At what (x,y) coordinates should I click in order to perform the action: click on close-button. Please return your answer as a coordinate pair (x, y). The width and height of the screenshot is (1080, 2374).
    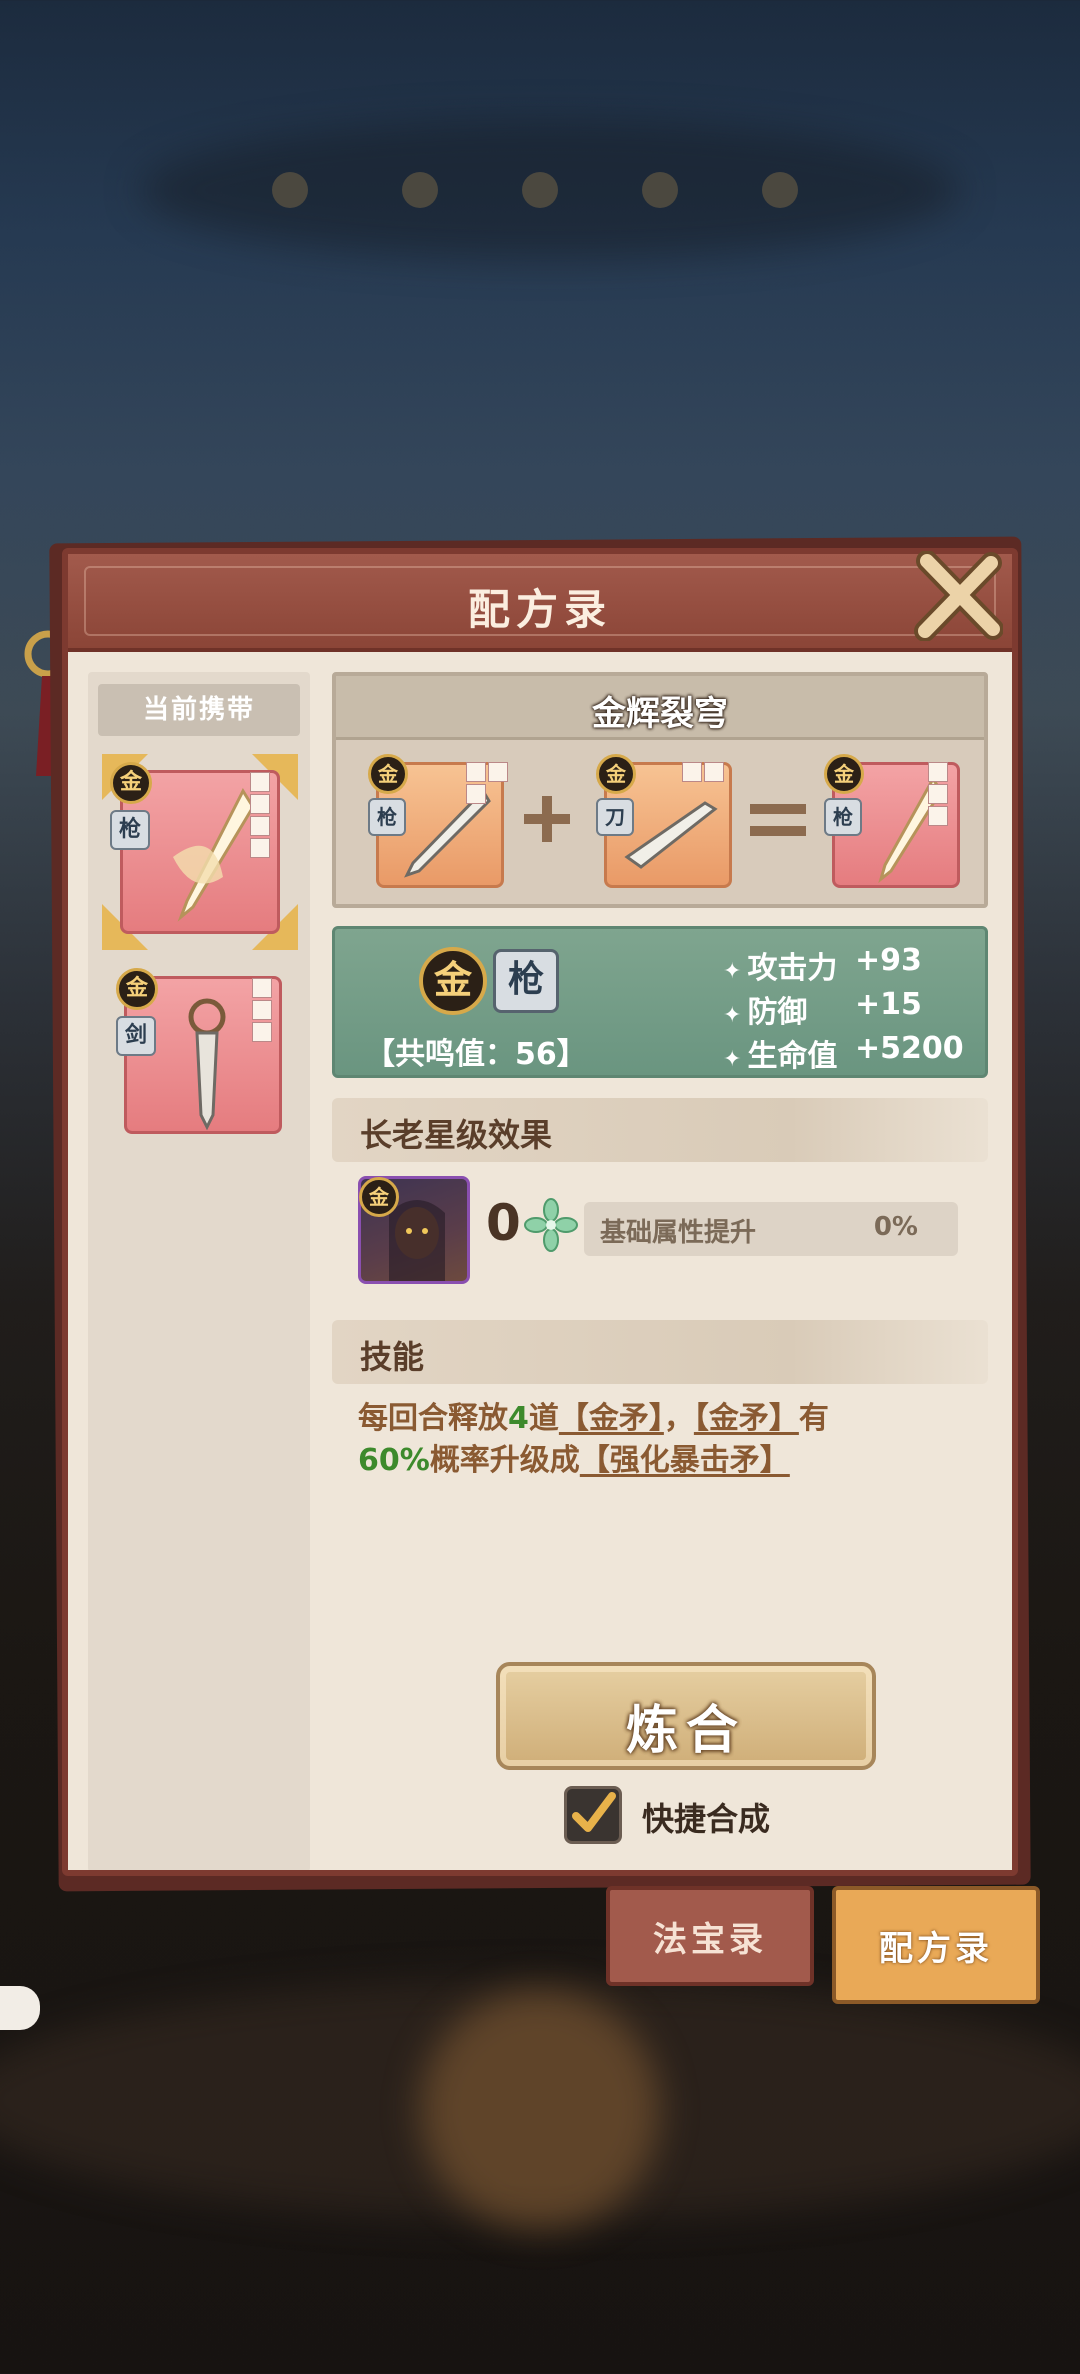
    Looking at the image, I should click on (958, 596).